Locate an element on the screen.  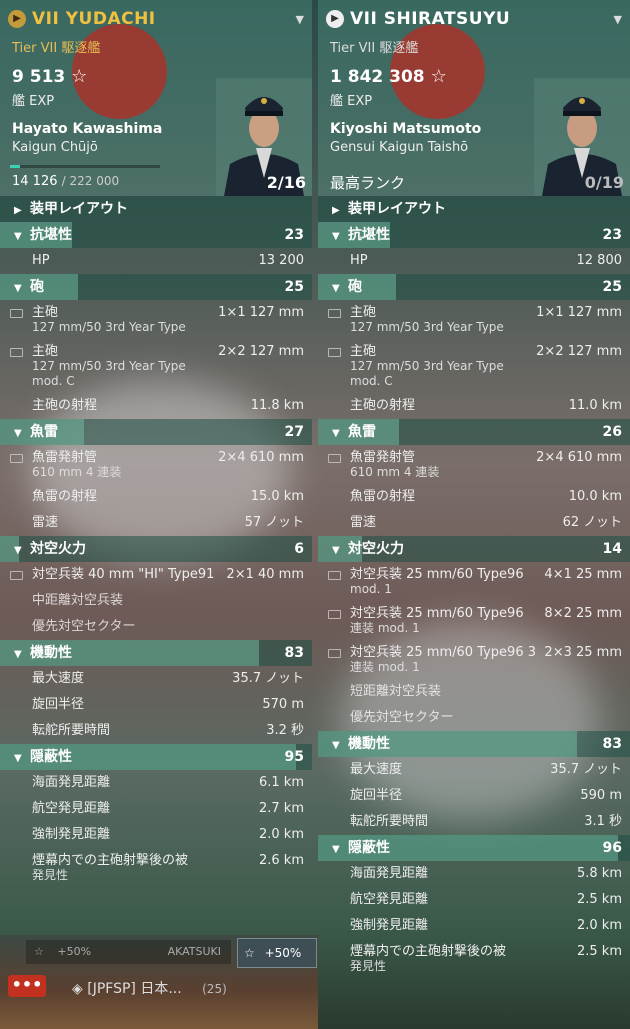
stat-sublabel: mod. 1 is located at coordinates (371, 589).